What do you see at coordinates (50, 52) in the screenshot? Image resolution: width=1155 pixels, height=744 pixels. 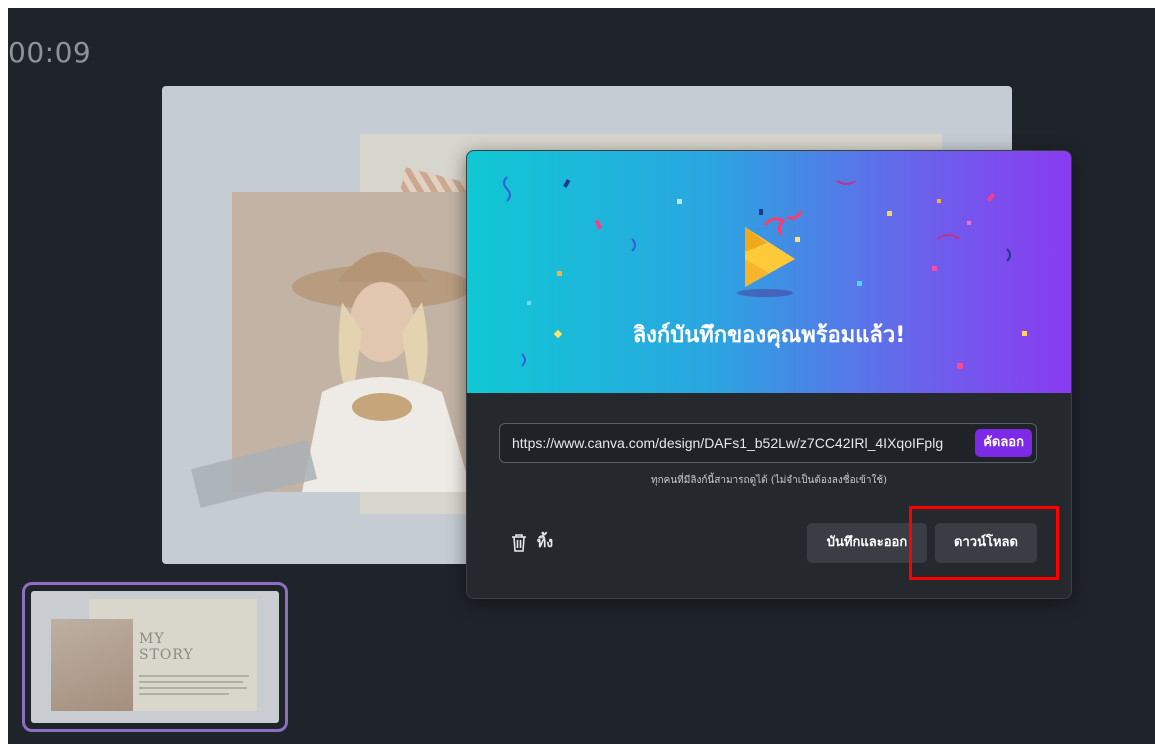 I see `recording-timer: 00:09` at bounding box center [50, 52].